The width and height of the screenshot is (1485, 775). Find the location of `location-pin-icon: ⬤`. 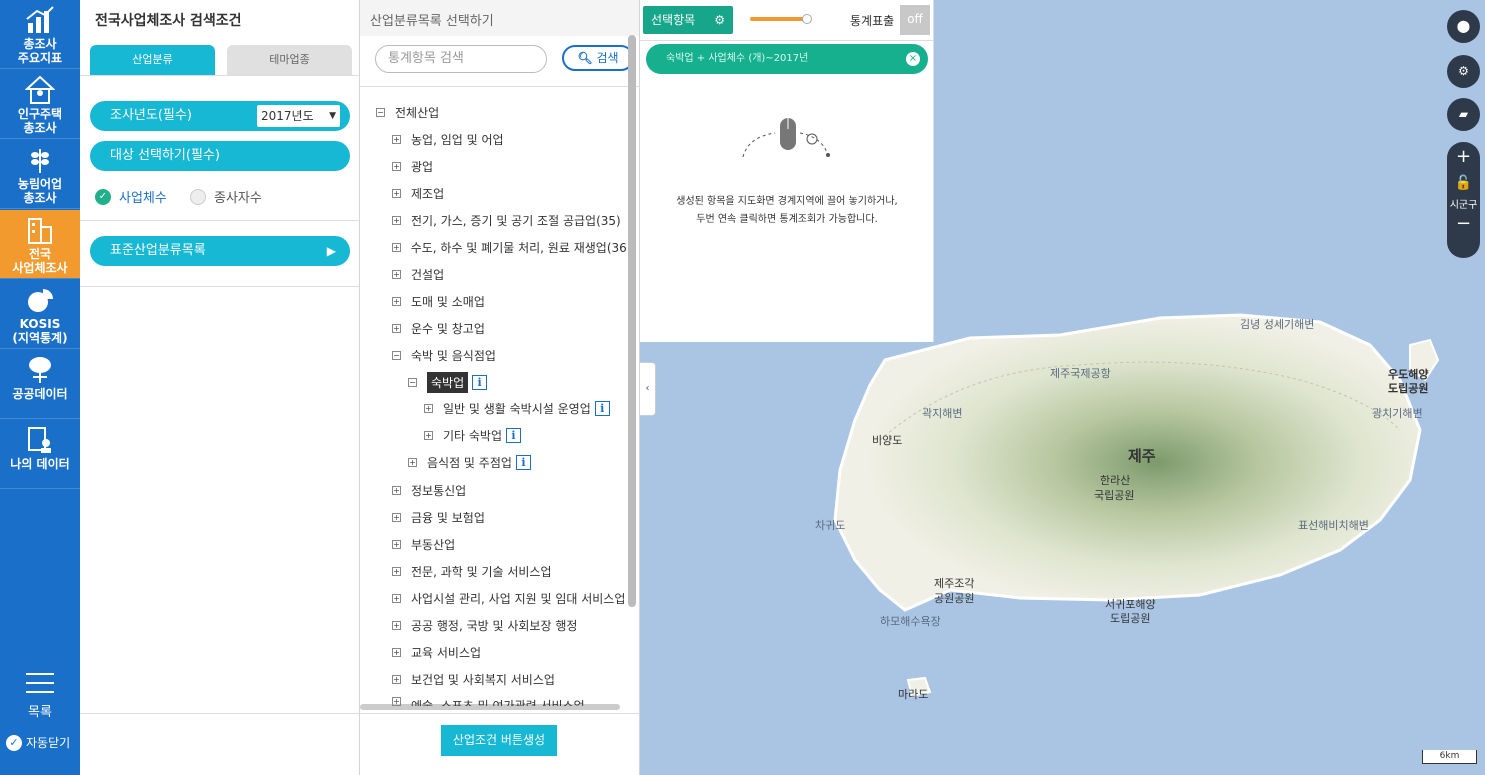

location-pin-icon: ⬤ is located at coordinates (1463, 26).